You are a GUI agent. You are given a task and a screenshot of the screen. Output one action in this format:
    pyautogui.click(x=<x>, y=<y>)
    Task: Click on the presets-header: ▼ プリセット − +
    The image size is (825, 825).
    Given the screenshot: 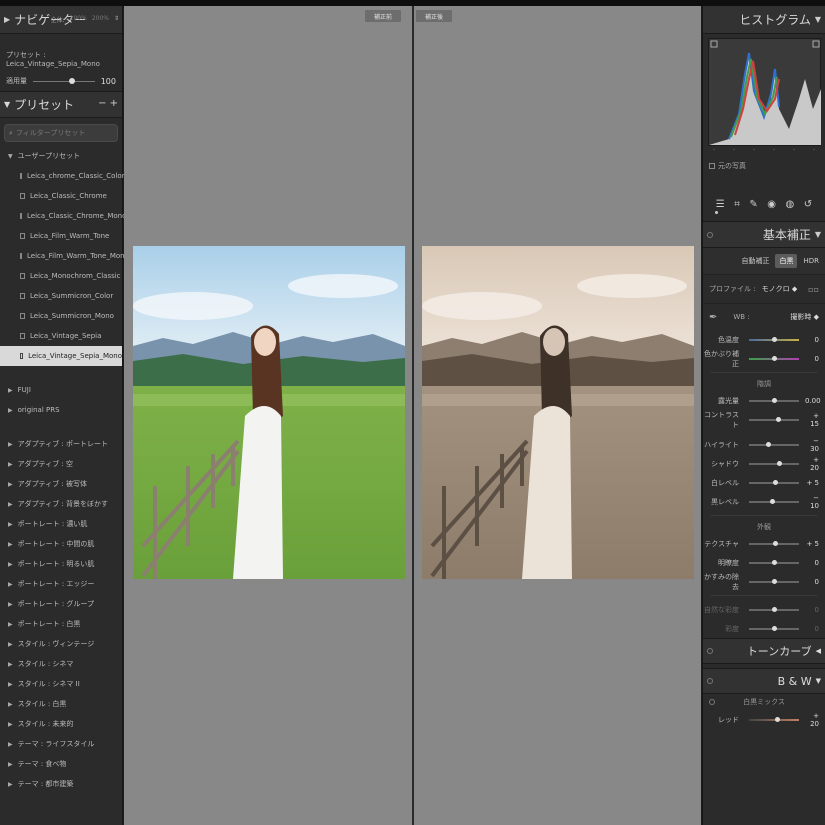 What is the action you would take?
    pyautogui.click(x=61, y=105)
    